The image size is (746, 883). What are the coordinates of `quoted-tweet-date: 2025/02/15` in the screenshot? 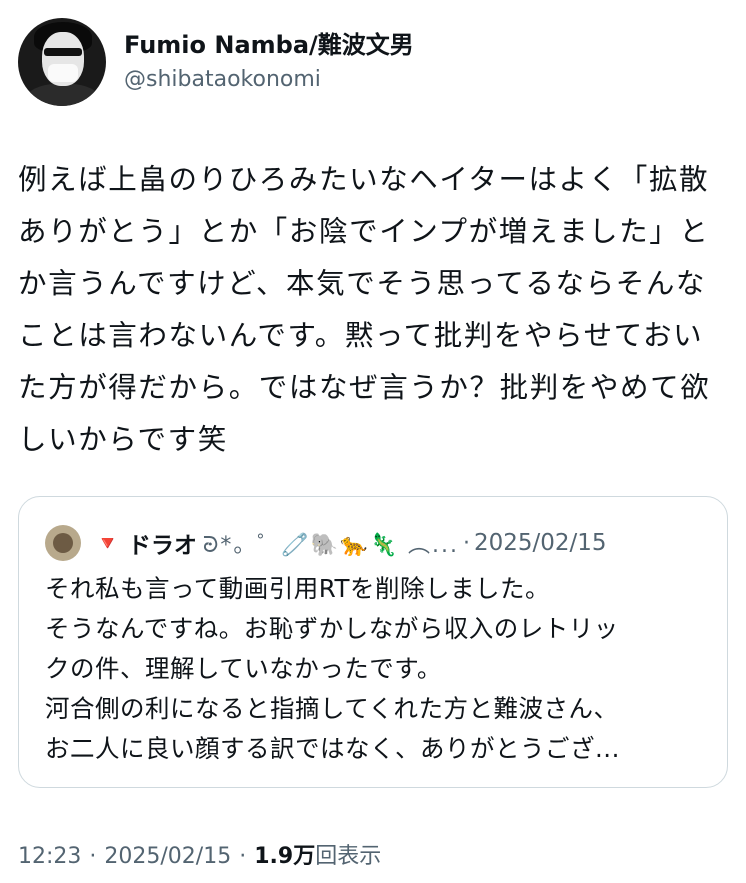 It's located at (540, 543).